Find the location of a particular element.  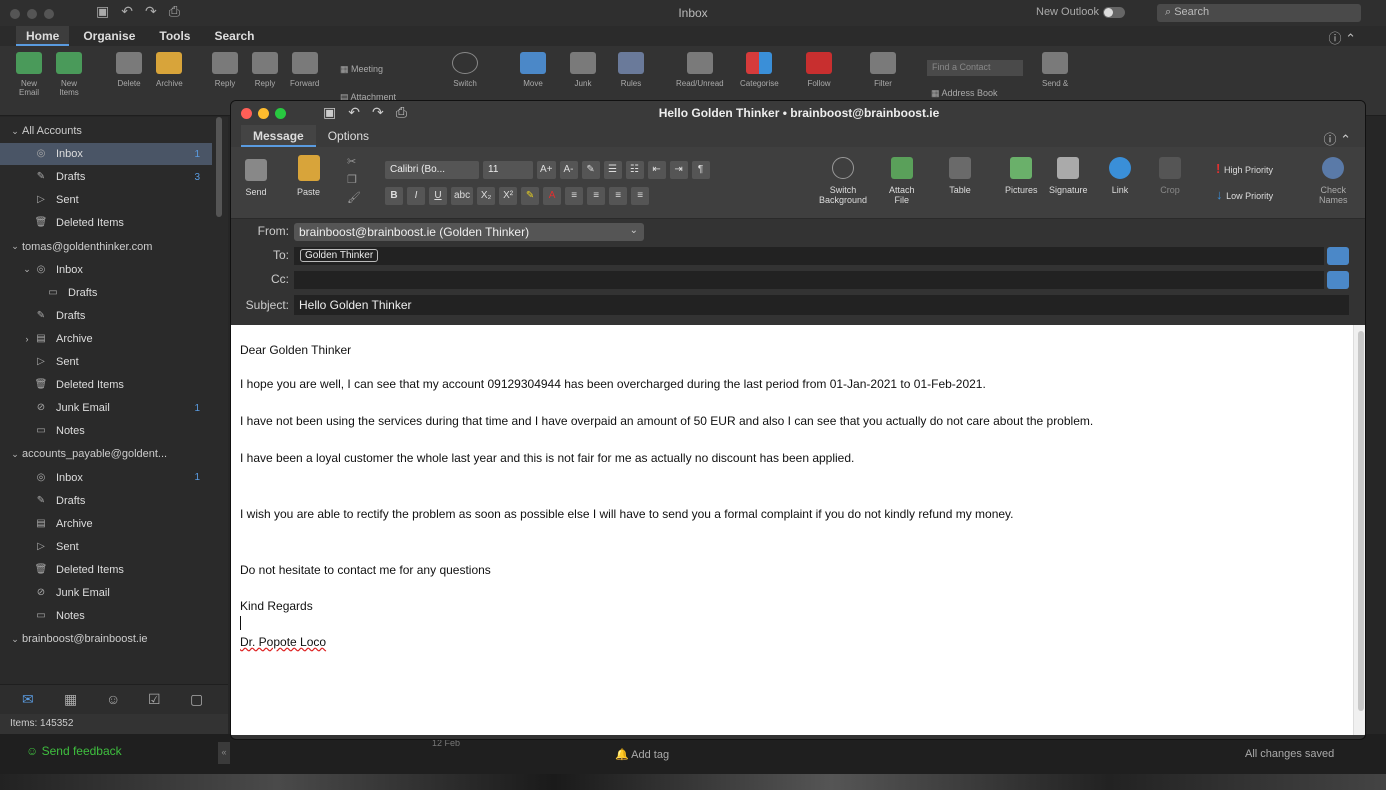

outdent-icon: ⇤ is located at coordinates (656, 170).